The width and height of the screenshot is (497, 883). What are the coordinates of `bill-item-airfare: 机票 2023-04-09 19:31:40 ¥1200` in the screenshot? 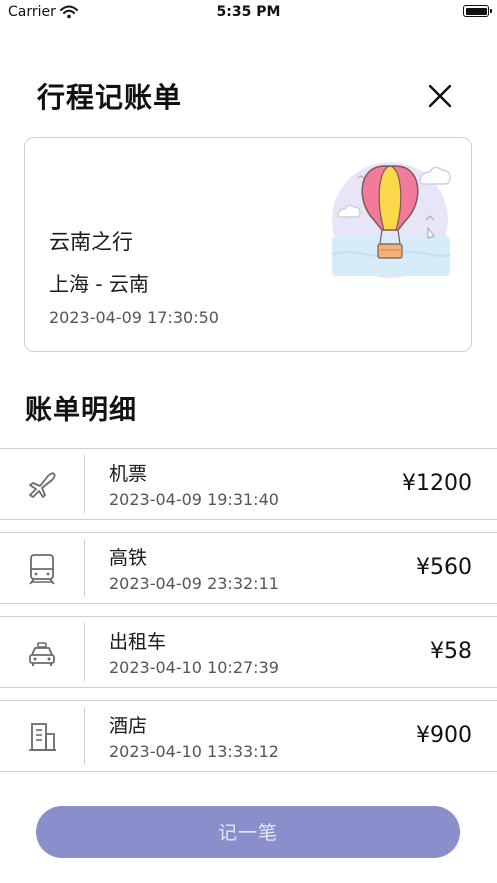 It's located at (248, 484).